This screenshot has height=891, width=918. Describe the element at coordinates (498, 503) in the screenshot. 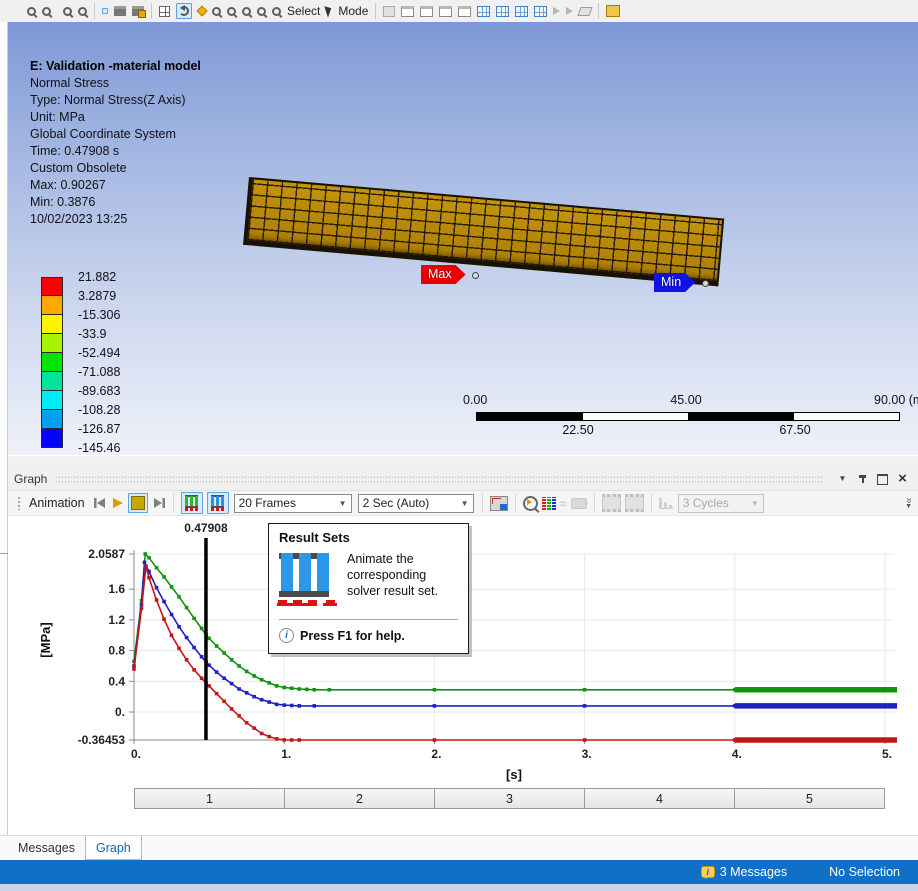

I see `export-video-icon` at that location.